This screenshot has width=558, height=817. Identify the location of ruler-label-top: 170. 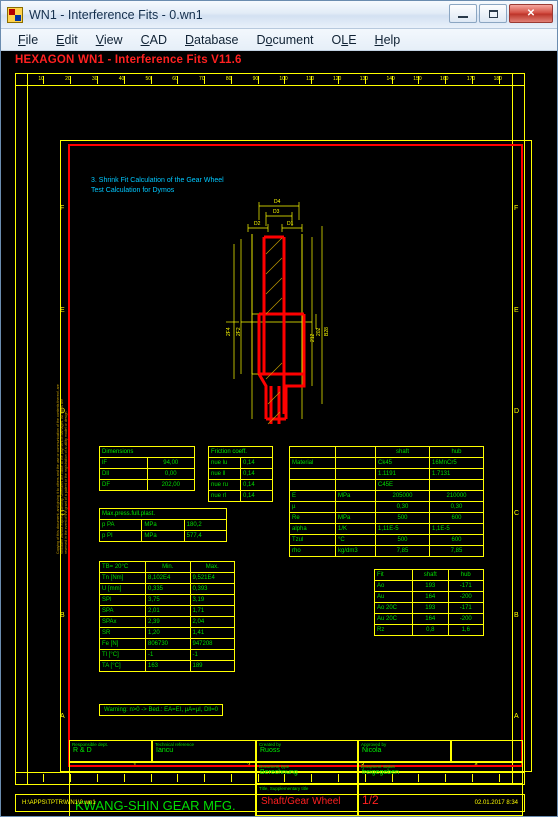
(471, 79).